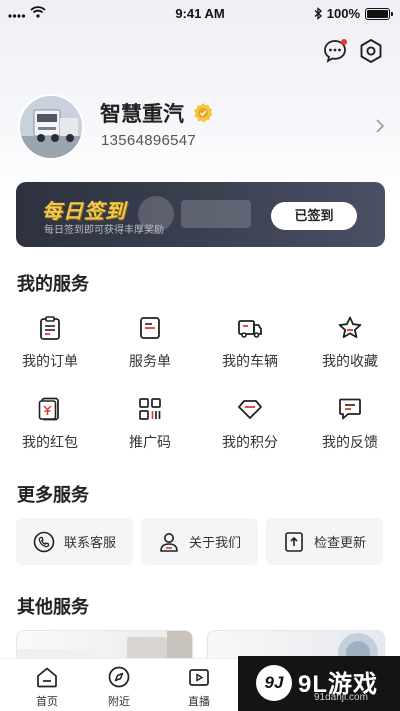 The image size is (400, 711). Describe the element at coordinates (200, 14) in the screenshot. I see `status-bar: 9:41 AM 100%` at that location.